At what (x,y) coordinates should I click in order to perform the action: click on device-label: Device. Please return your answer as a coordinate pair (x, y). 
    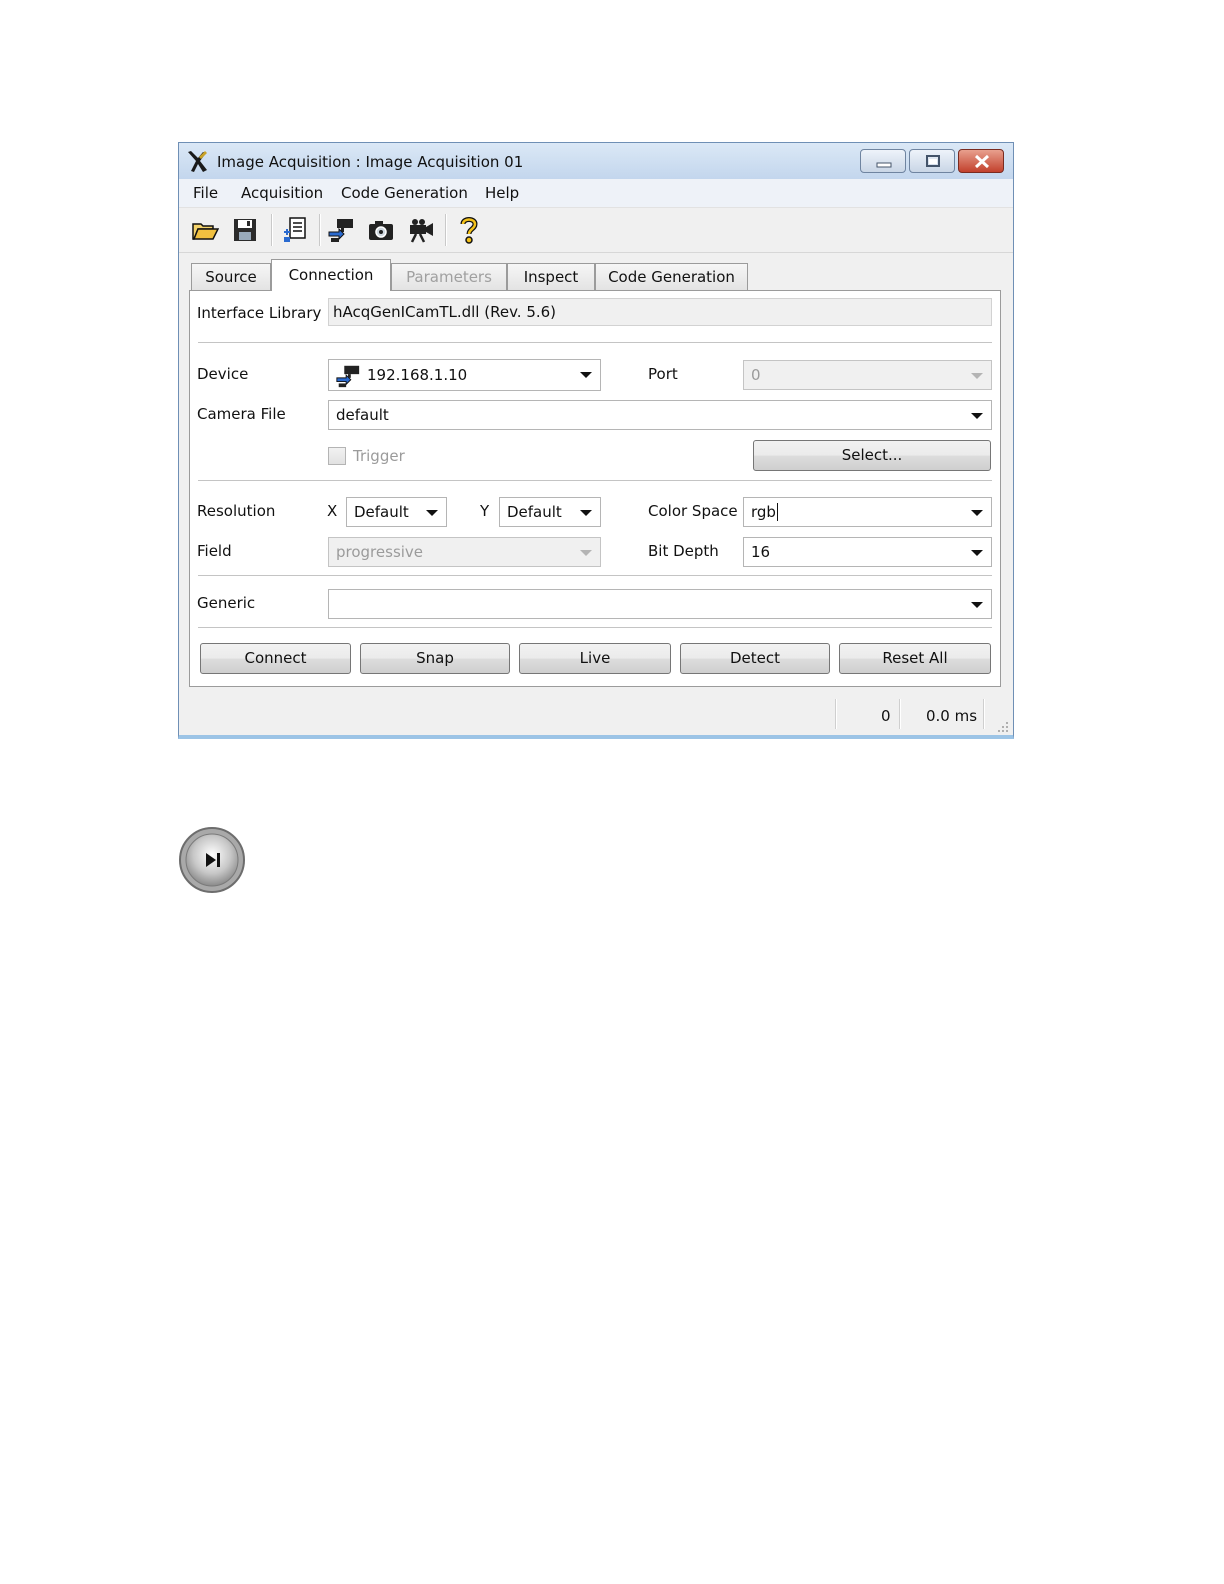
    Looking at the image, I should click on (223, 374).